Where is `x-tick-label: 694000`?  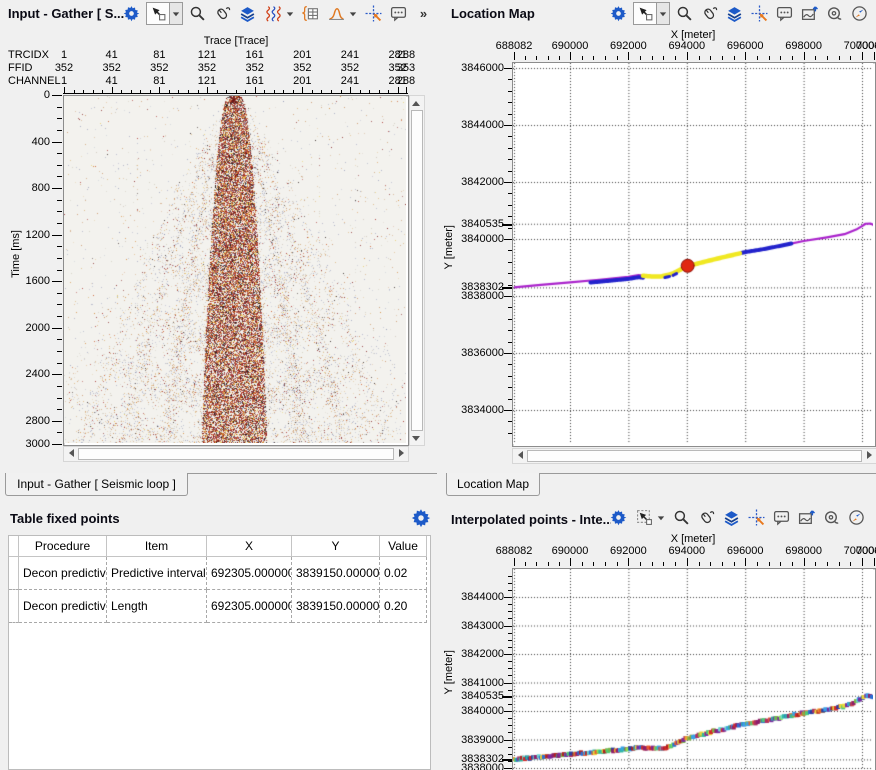 x-tick-label: 694000 is located at coordinates (687, 46).